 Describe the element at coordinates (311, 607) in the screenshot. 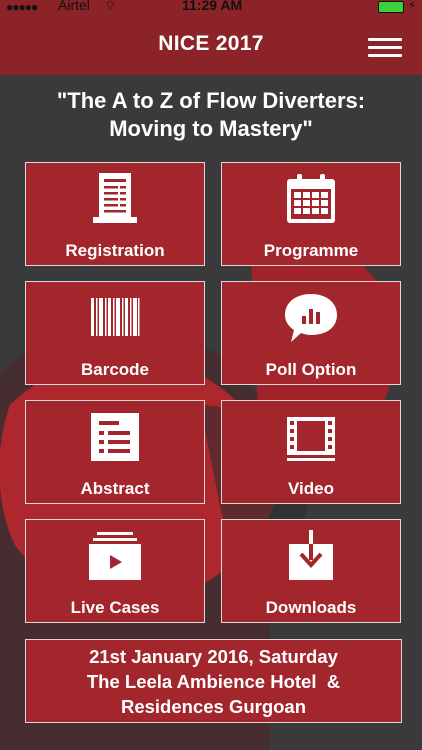

I see `downloads-label: Downloads` at that location.